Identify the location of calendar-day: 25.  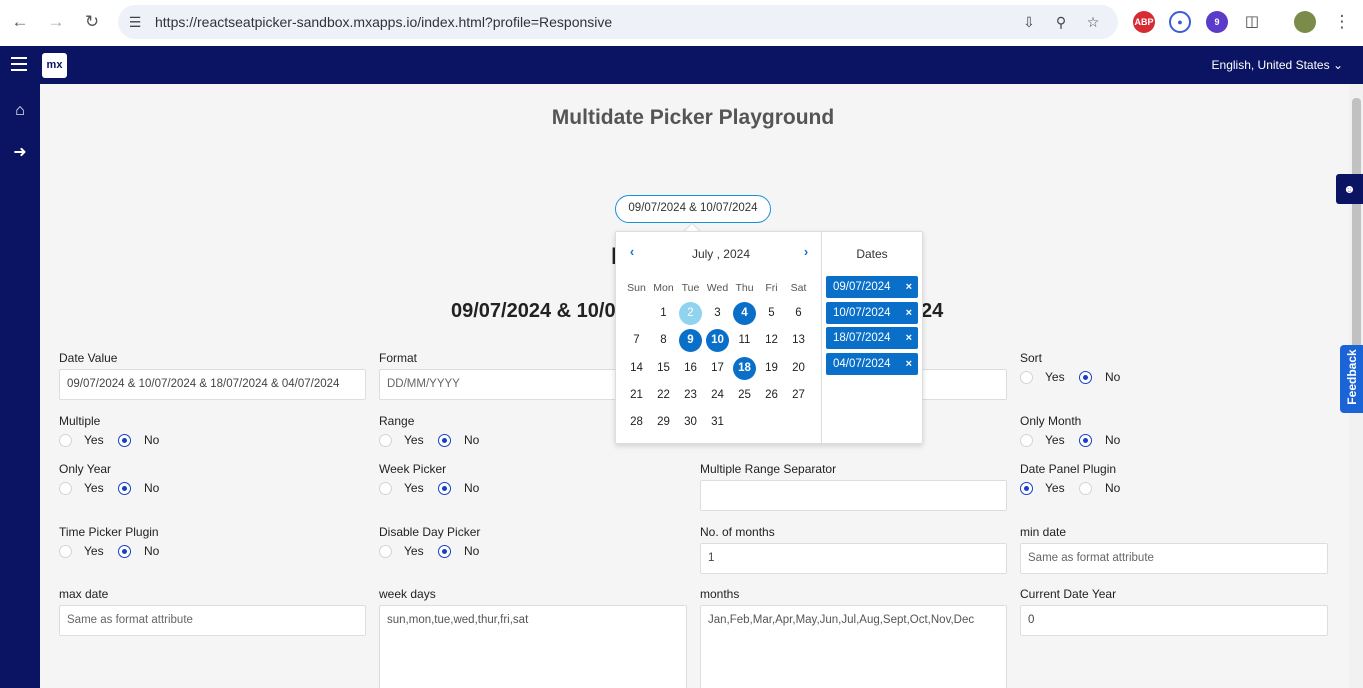
(744, 395).